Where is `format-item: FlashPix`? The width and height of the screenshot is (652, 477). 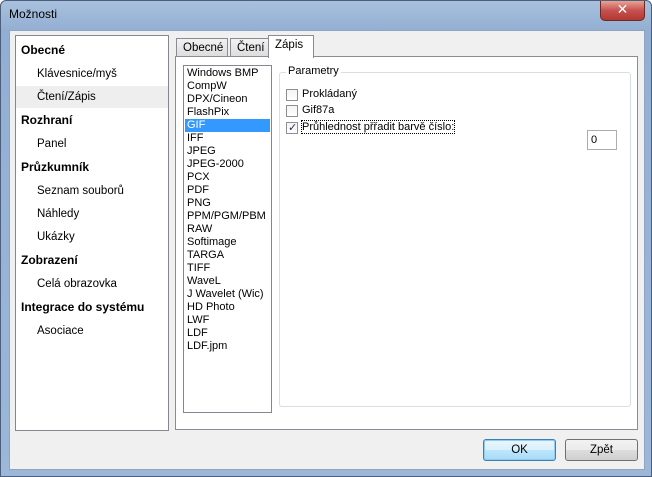
format-item: FlashPix is located at coordinates (227, 112).